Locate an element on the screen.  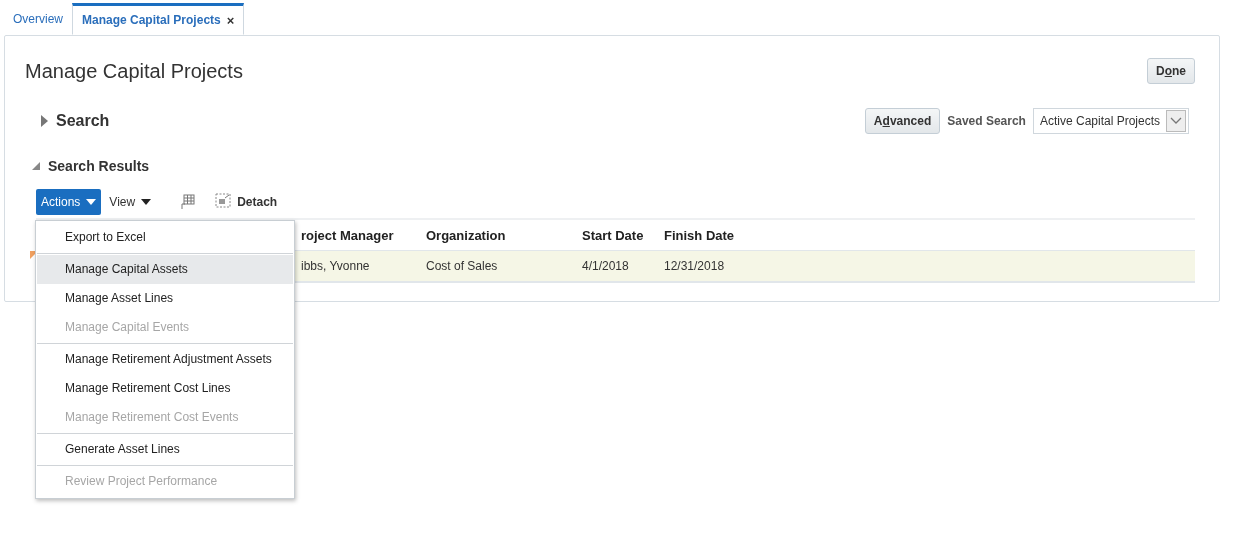
collapse-triangle-icon is located at coordinates (36, 166).